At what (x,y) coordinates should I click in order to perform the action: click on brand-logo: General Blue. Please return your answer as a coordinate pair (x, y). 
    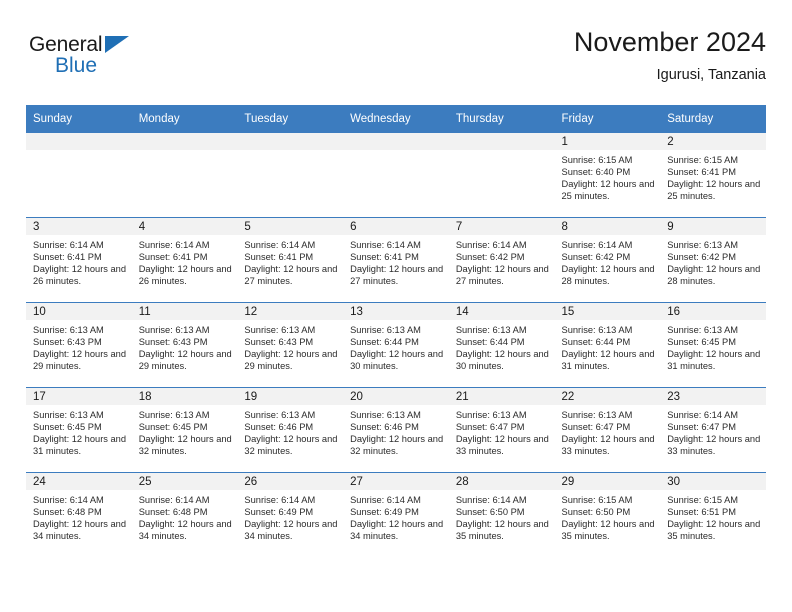
    Looking at the image, I should click on (129, 61).